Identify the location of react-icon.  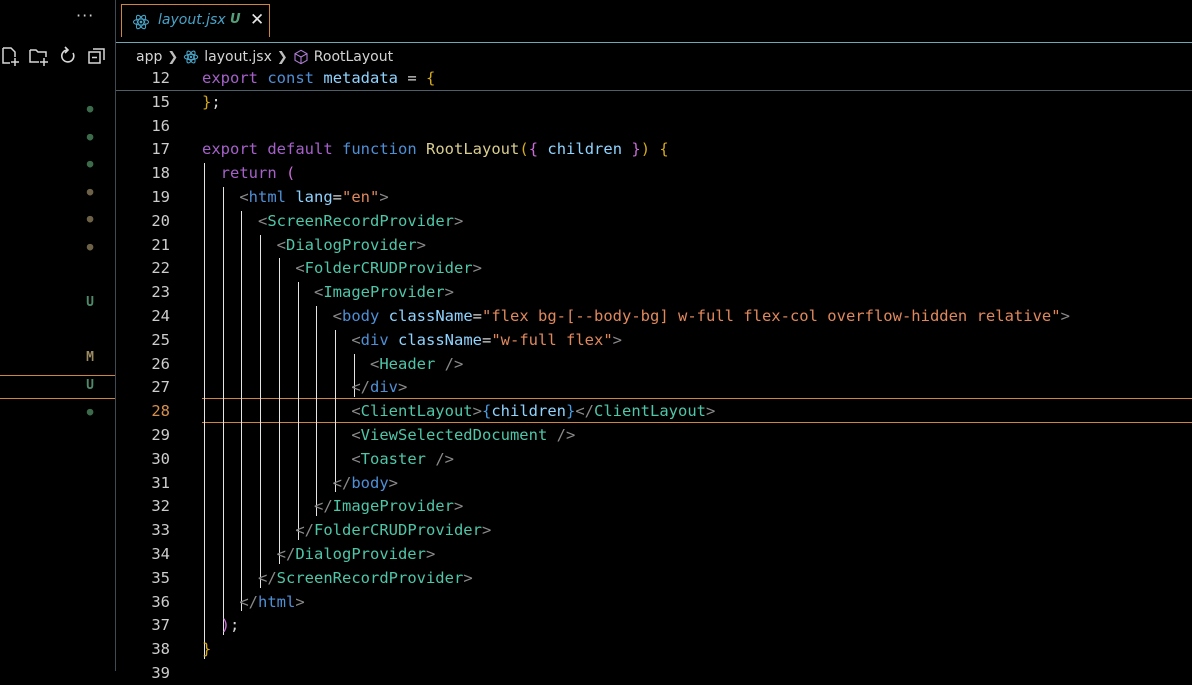
(191, 57).